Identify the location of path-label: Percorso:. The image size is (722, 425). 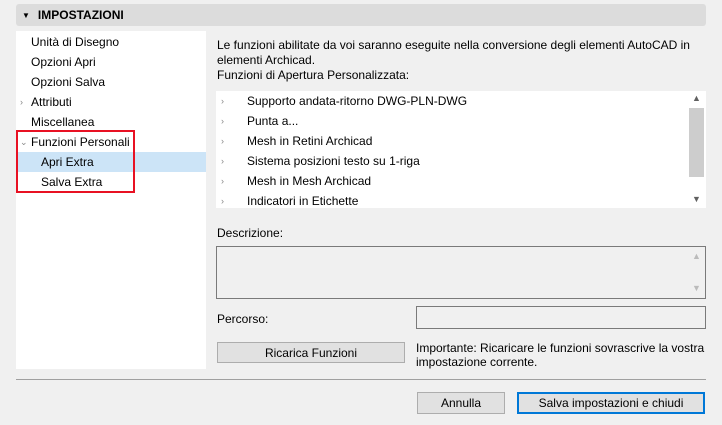
(243, 319).